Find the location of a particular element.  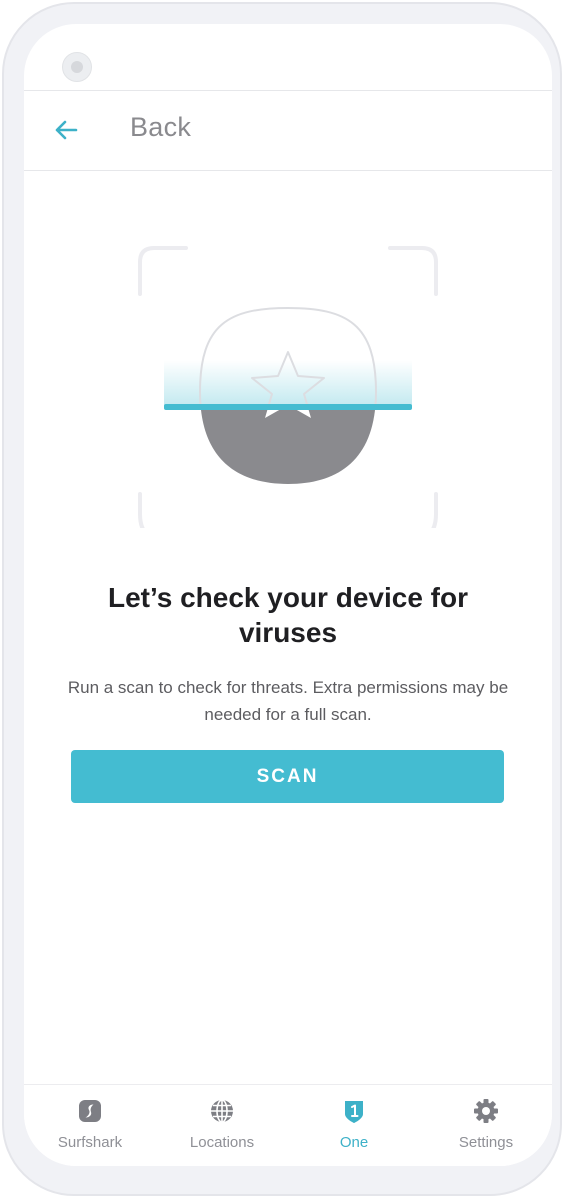

back-arrow-icon is located at coordinates (66, 130).